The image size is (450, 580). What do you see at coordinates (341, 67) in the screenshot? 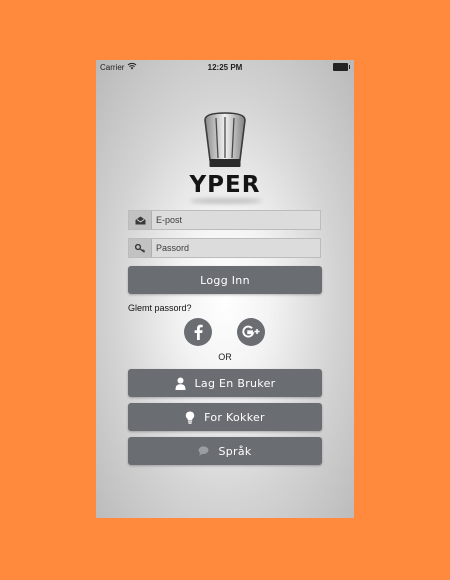
I see `battery-icon` at bounding box center [341, 67].